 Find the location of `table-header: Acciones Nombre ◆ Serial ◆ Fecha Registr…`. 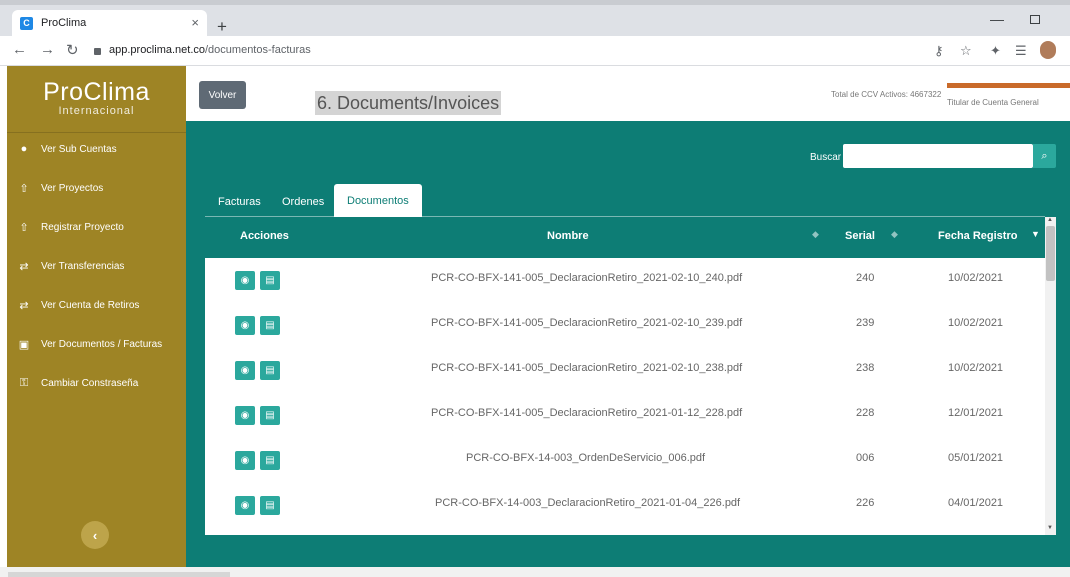

table-header: Acciones Nombre ◆ Serial ◆ Fecha Registr… is located at coordinates (625, 237).